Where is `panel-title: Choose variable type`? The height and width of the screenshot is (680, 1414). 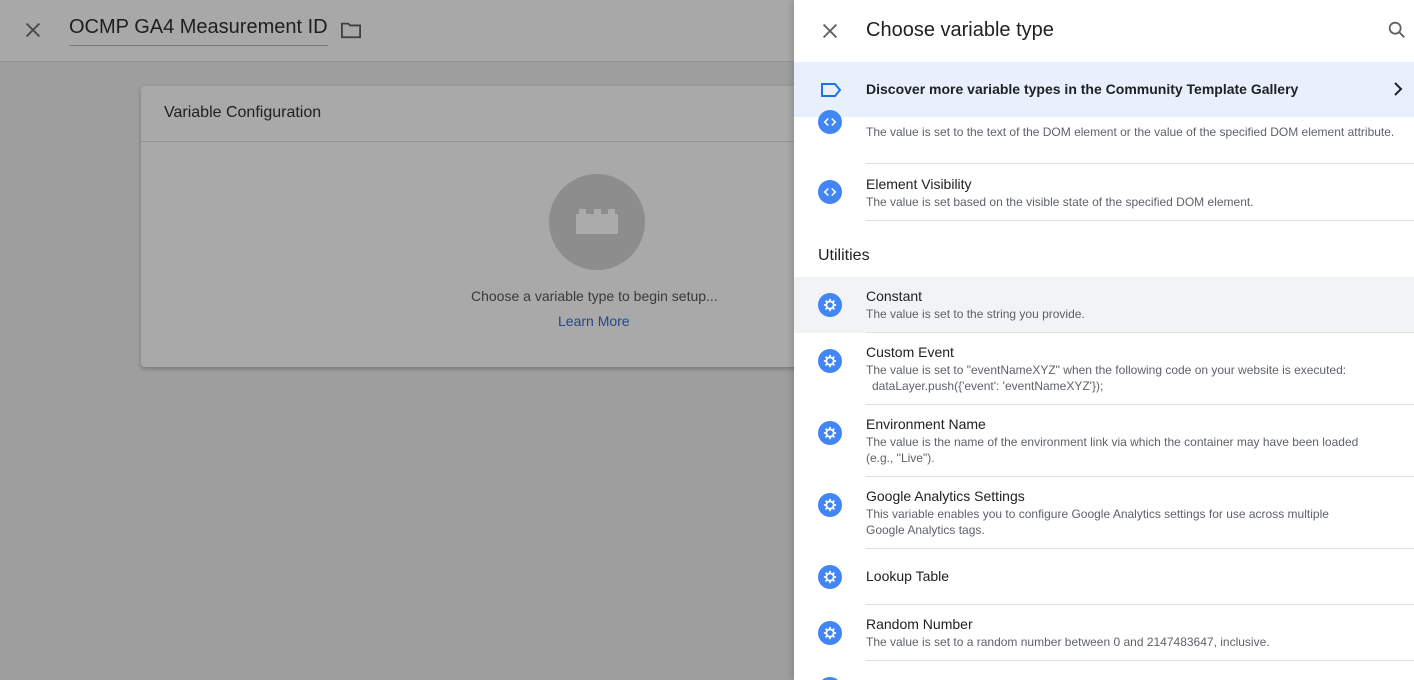 panel-title: Choose variable type is located at coordinates (960, 30).